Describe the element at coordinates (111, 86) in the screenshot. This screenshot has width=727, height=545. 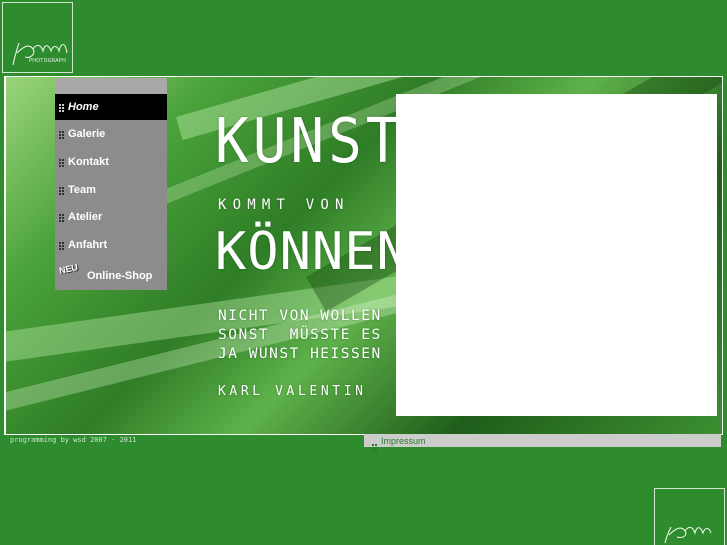
I see `nav-header` at that location.